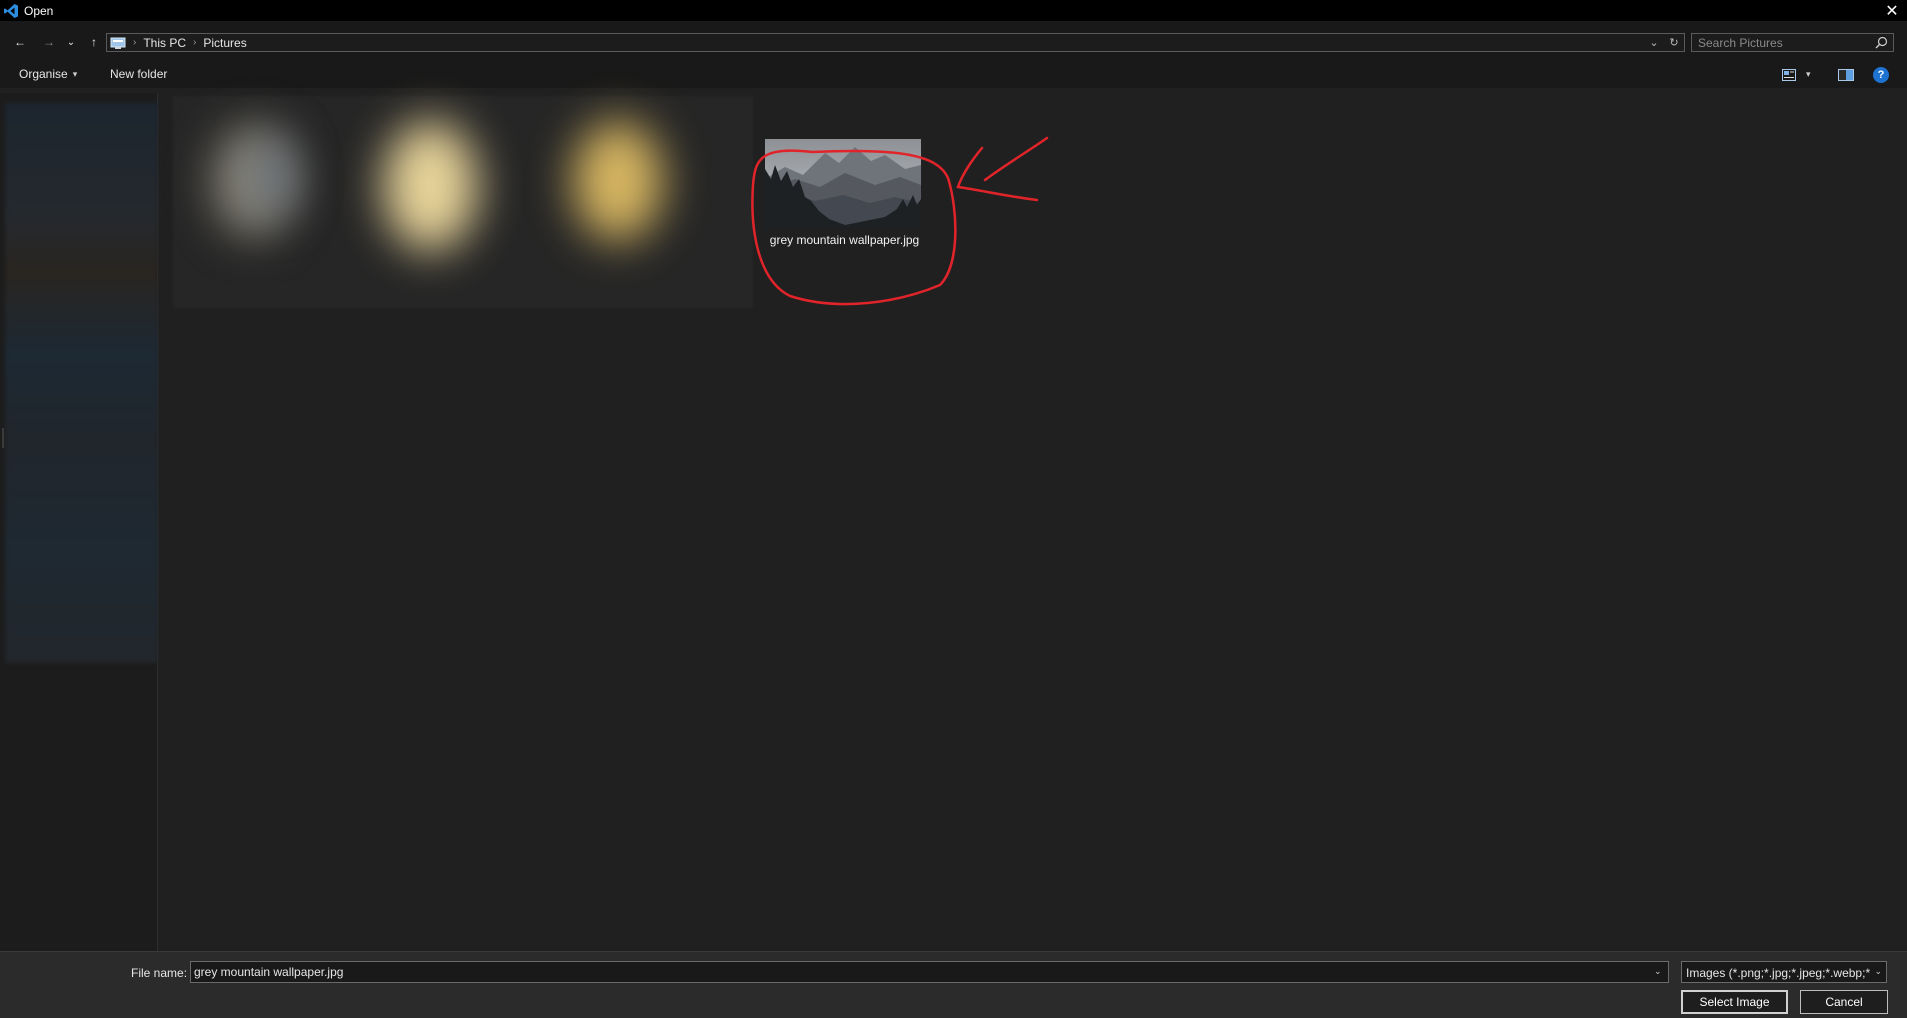 This screenshot has width=1907, height=1018. I want to click on file-name-field-label: File name:, so click(159, 973).